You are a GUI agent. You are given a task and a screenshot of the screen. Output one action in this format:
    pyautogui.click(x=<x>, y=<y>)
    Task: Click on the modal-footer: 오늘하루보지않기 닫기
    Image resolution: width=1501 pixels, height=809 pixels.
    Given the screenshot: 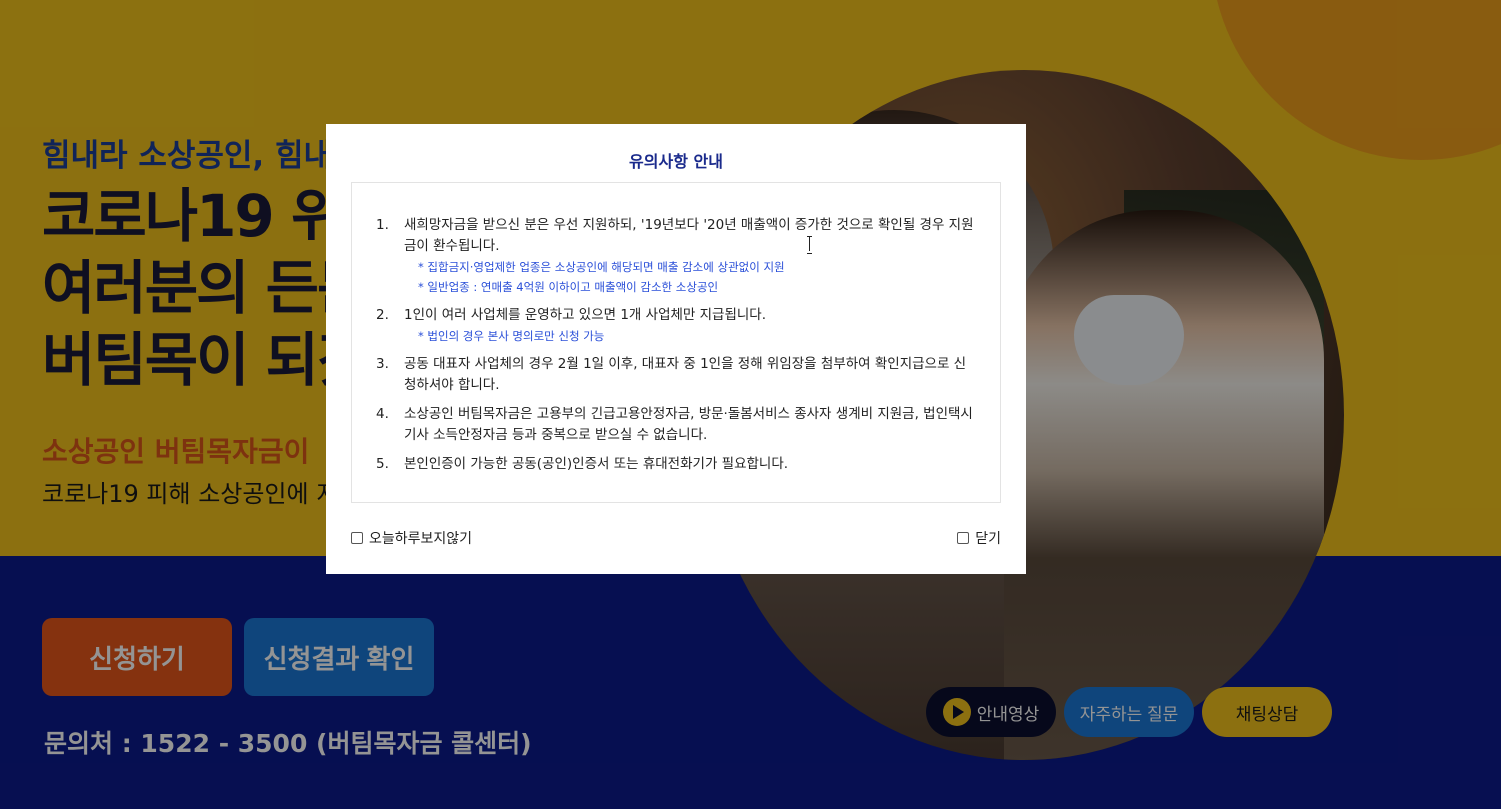 What is the action you would take?
    pyautogui.click(x=676, y=538)
    